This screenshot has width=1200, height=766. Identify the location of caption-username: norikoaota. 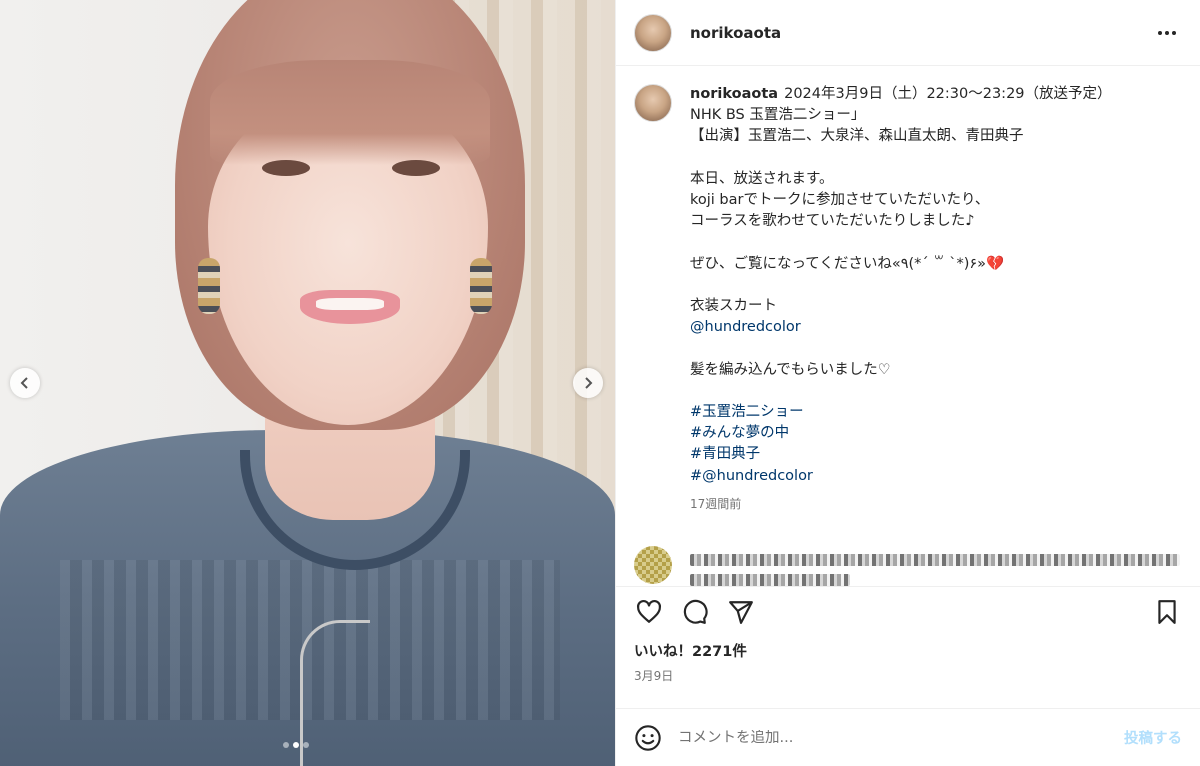
(734, 94).